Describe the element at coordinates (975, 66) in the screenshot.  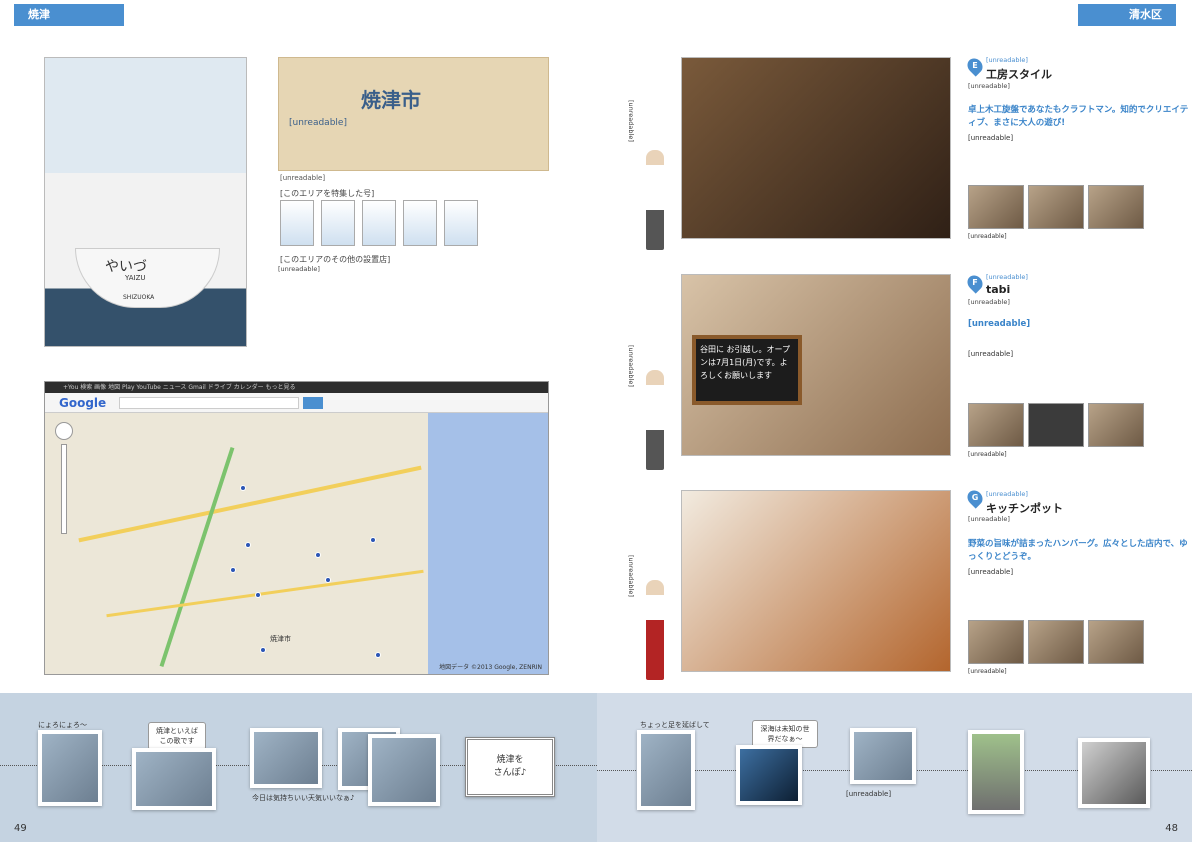
I see `shop-e-badge: E` at that location.